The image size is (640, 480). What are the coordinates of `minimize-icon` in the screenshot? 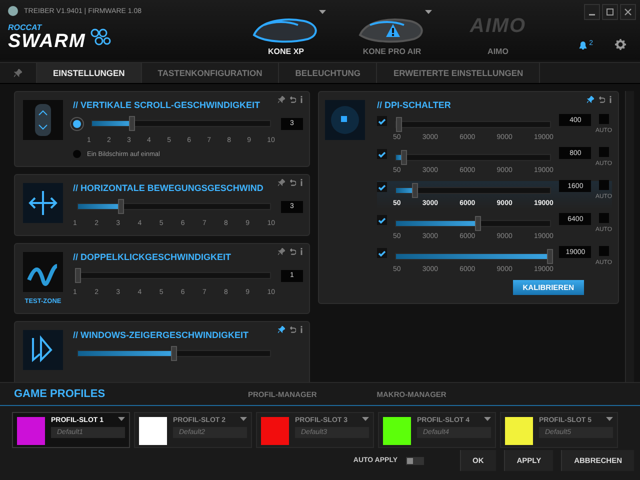 It's located at (592, 12).